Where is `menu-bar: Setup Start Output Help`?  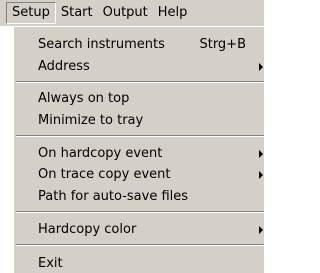 menu-bar: Setup Start Output Help is located at coordinates (132, 13).